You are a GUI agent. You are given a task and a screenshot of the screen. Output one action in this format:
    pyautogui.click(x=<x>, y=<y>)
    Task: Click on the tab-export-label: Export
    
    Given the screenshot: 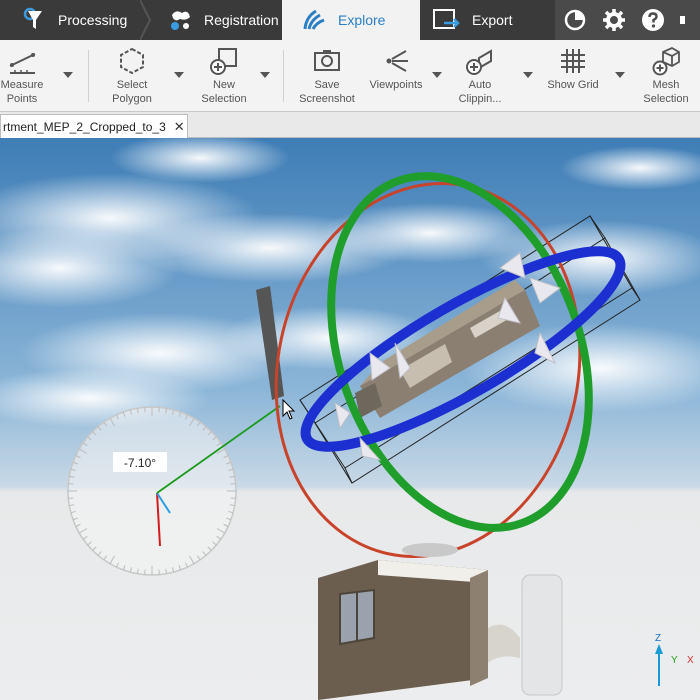 What is the action you would take?
    pyautogui.click(x=492, y=20)
    